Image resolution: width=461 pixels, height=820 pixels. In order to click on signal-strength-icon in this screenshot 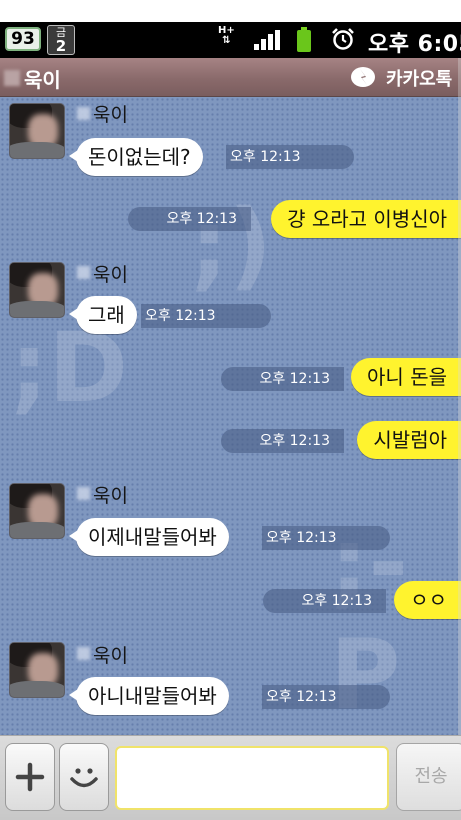, I will do `click(267, 40)`.